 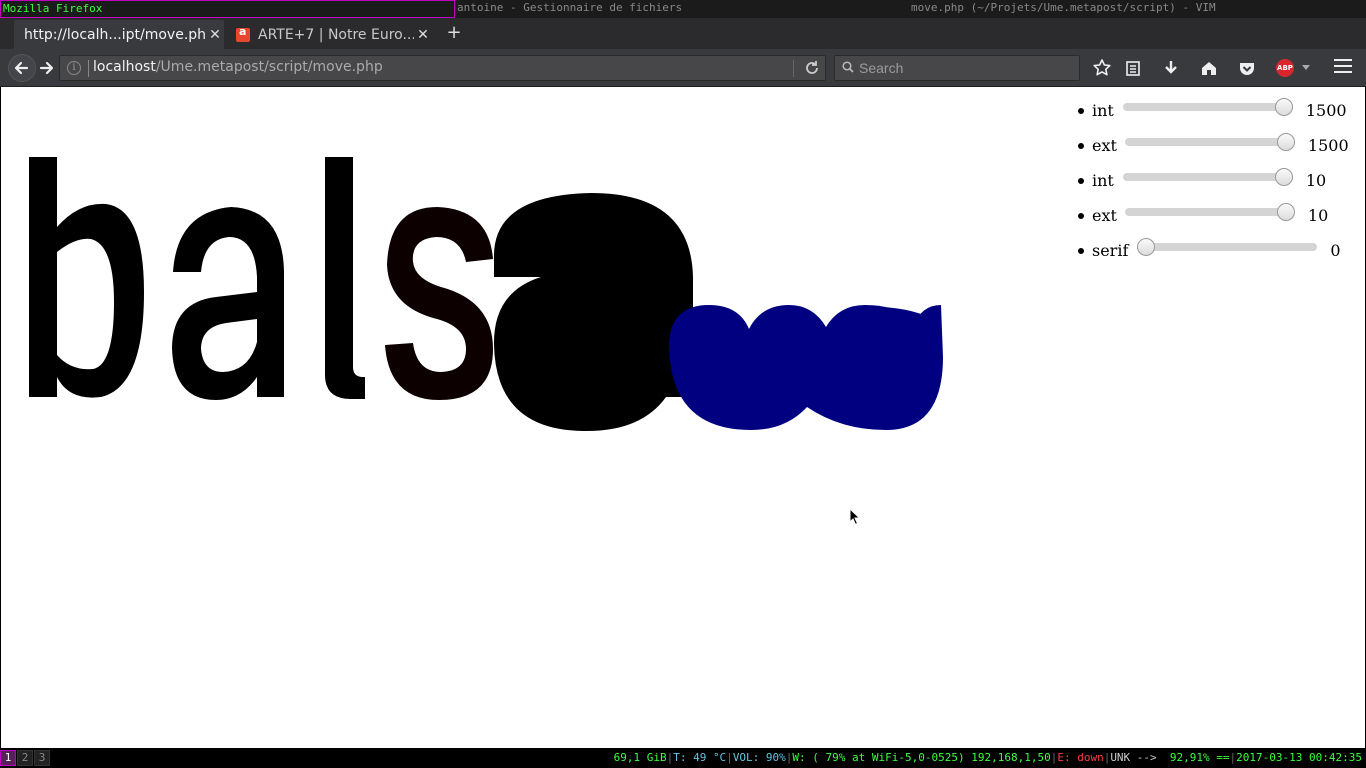 I want to click on tab-arte: ARTE+7 | Notre Euro... ✕, so click(x=329, y=34).